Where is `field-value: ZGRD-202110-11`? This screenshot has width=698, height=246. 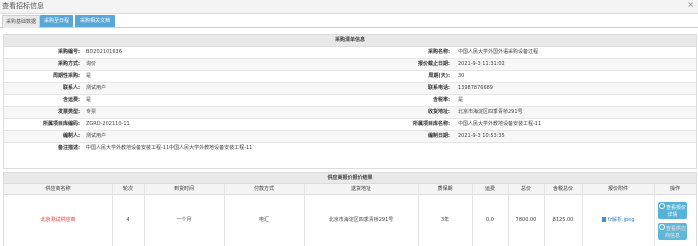 field-value: ZGRD-202110-11 is located at coordinates (108, 124).